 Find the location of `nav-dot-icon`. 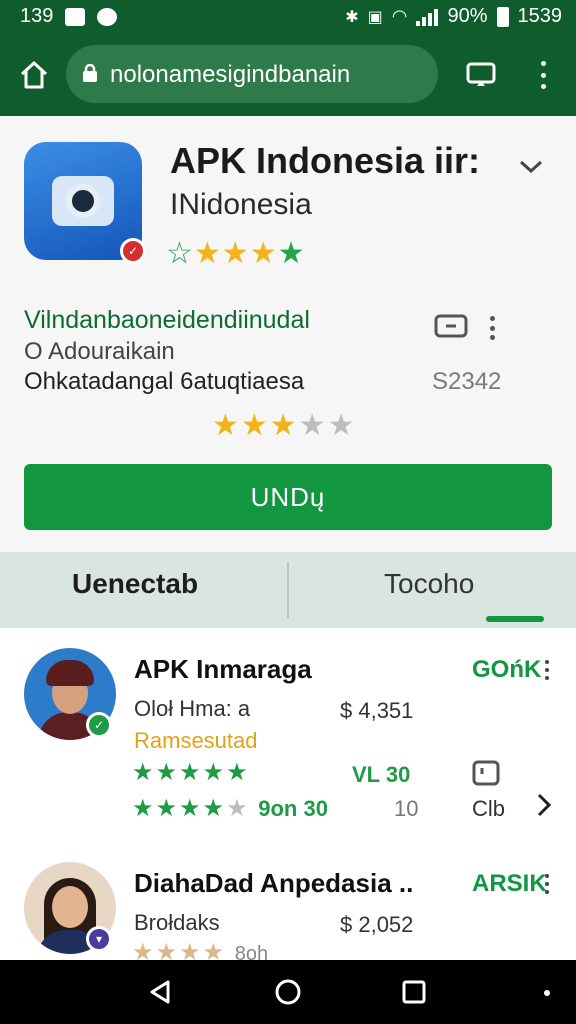

nav-dot-icon is located at coordinates (547, 993).